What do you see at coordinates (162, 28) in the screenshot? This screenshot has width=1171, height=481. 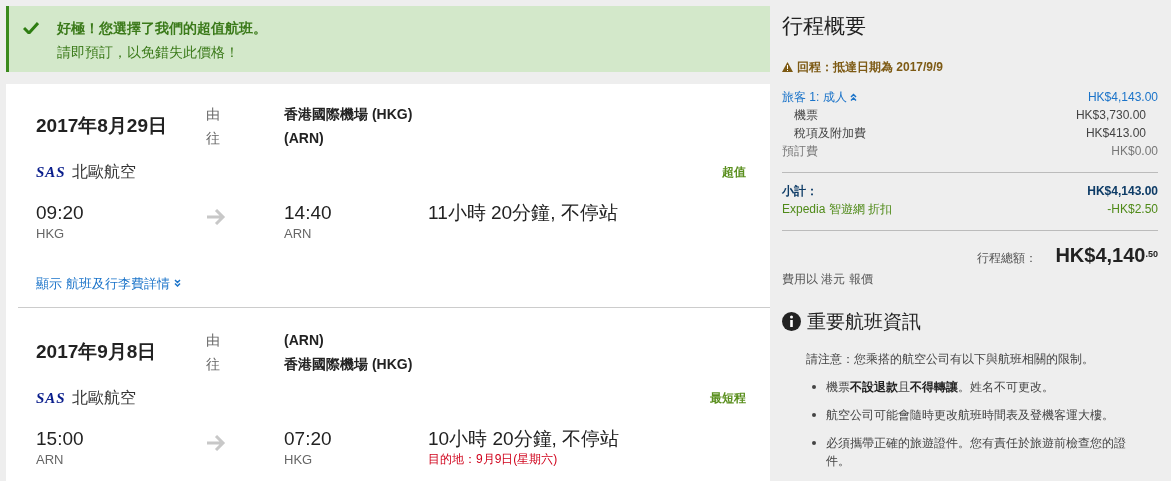 I see `alert-title: 好極！您選擇了我們的超值航班。` at bounding box center [162, 28].